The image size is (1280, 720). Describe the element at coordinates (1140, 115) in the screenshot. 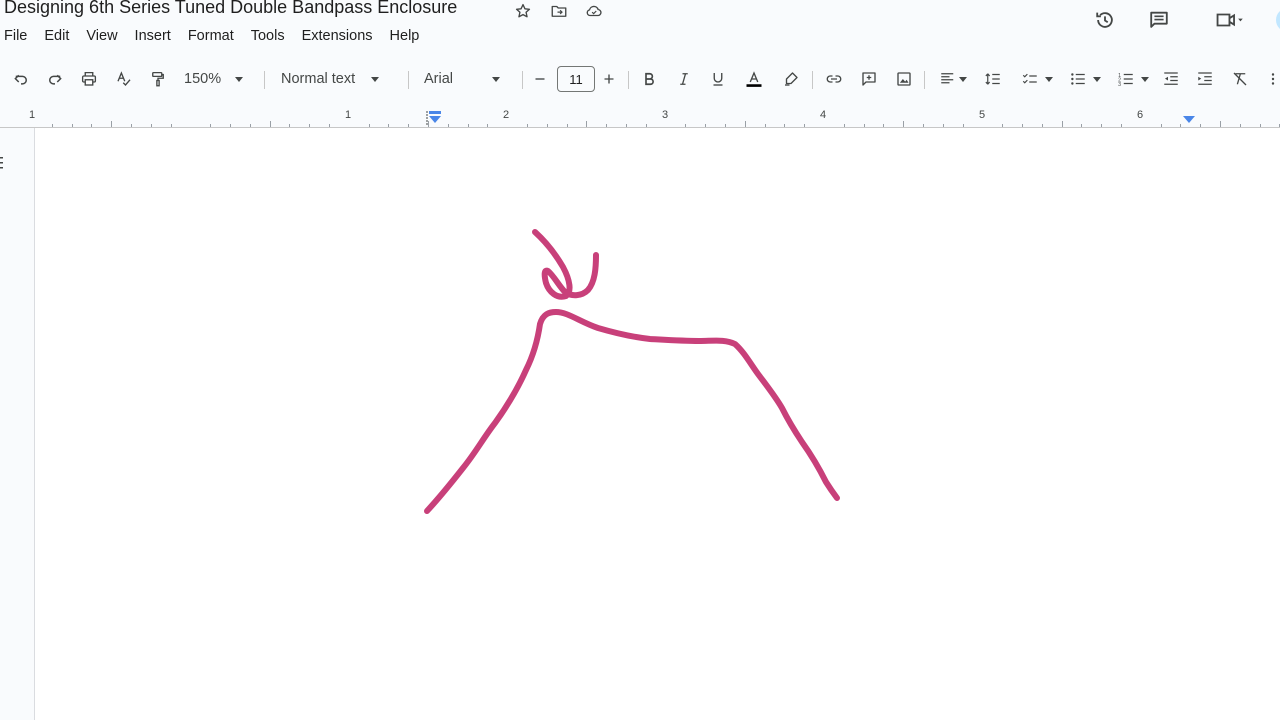

I see `ruler-number: 6` at that location.